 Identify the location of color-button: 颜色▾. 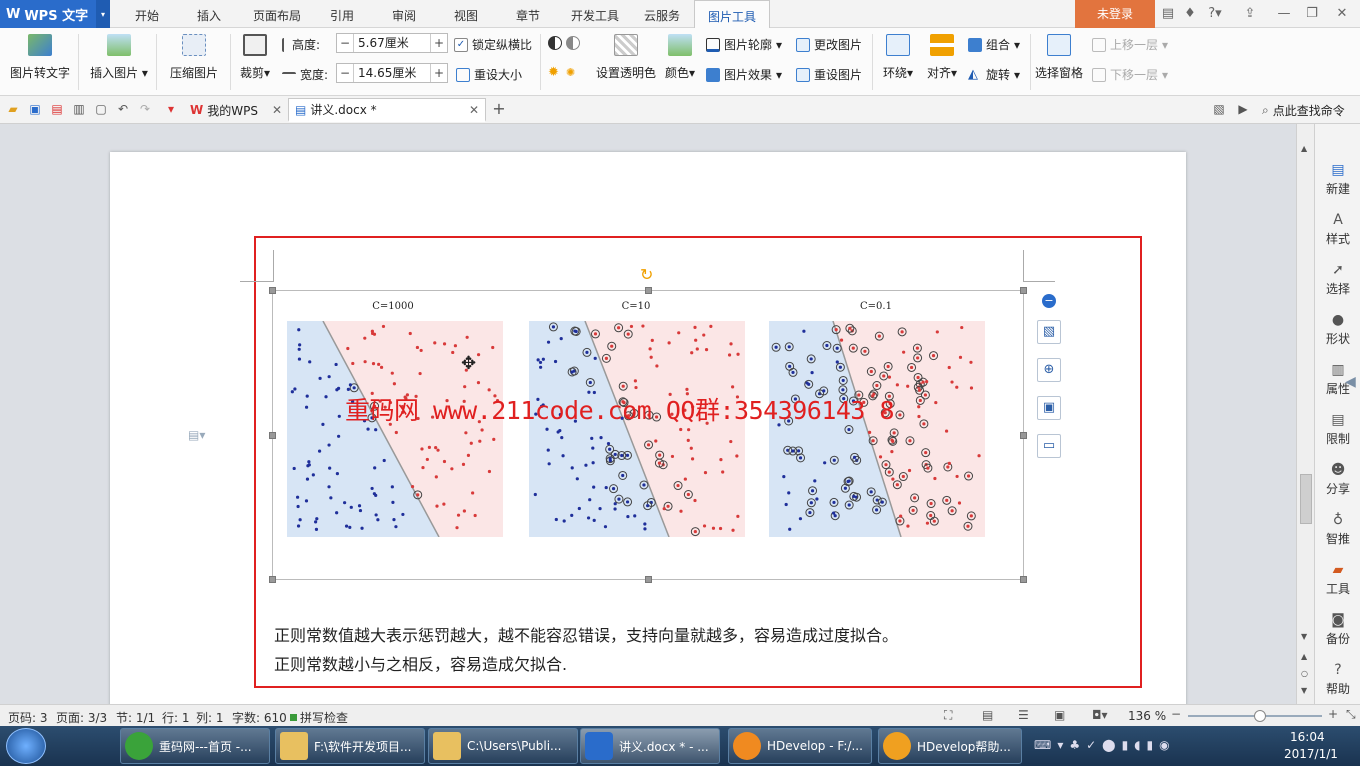
(680, 56).